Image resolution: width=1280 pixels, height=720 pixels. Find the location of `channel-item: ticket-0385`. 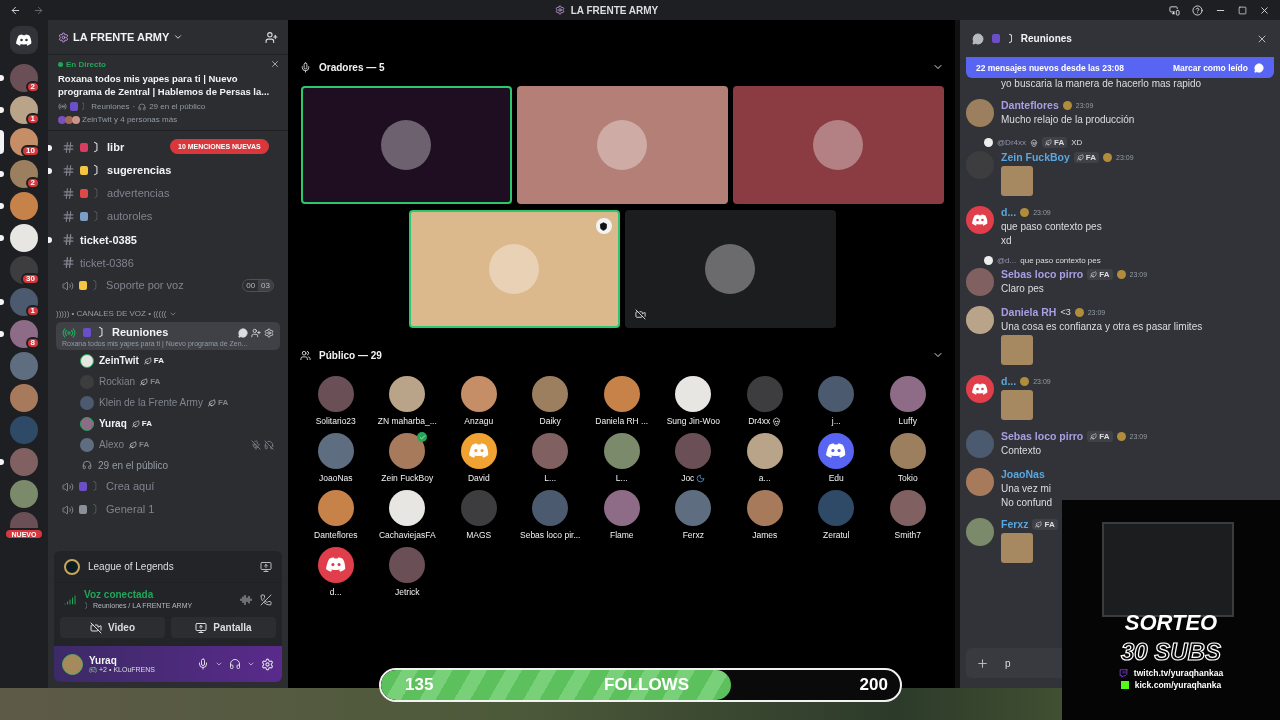

channel-item: ticket-0385 is located at coordinates (168, 239).